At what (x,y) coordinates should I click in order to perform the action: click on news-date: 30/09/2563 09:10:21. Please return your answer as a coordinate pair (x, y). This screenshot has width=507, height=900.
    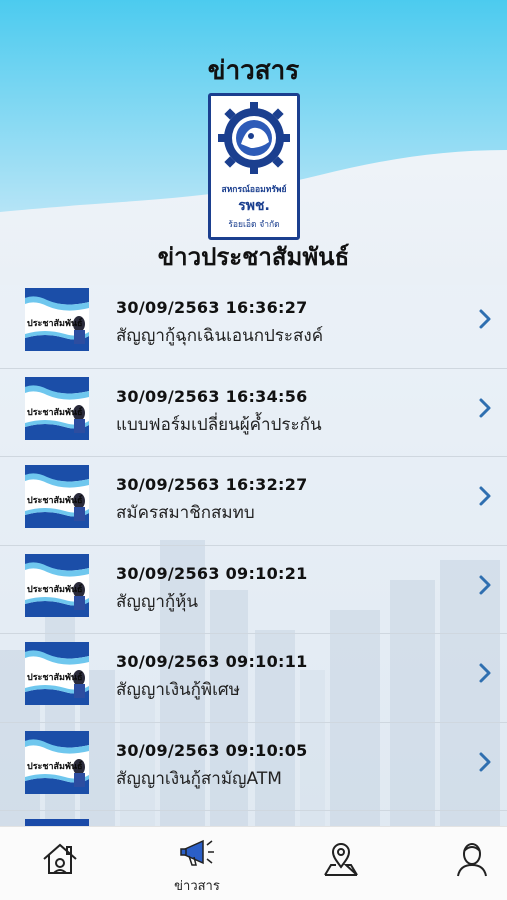
    Looking at the image, I should click on (212, 573).